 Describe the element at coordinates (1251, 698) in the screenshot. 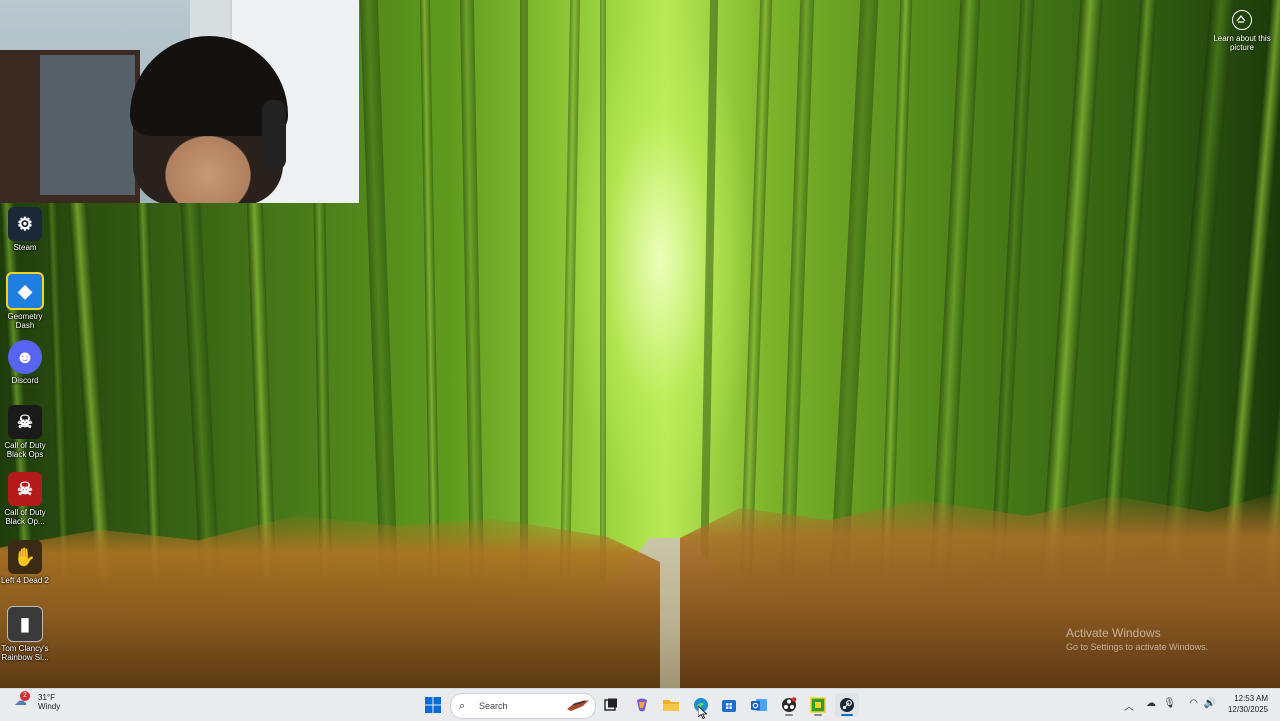

I see `clock-time: 12:53 AM` at that location.